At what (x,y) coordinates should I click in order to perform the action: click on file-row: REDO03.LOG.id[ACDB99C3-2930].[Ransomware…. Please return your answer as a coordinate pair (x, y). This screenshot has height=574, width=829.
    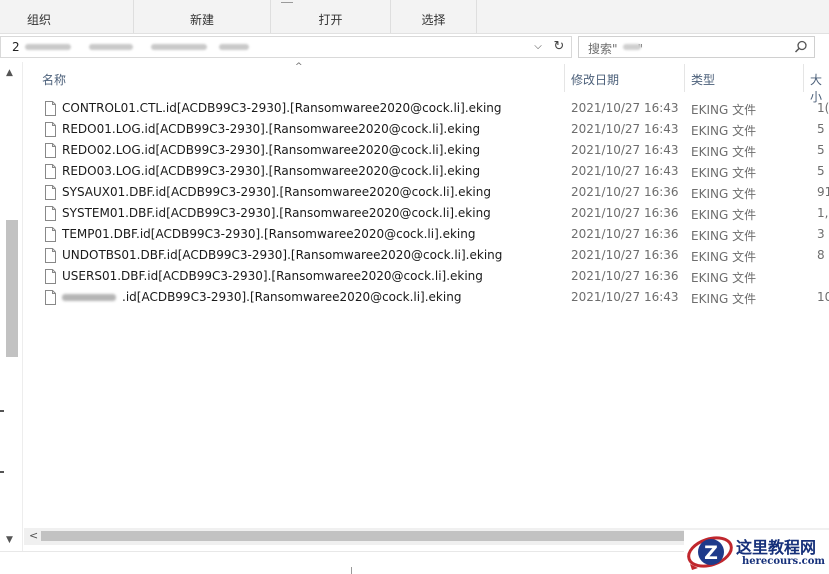
    Looking at the image, I should click on (434, 172).